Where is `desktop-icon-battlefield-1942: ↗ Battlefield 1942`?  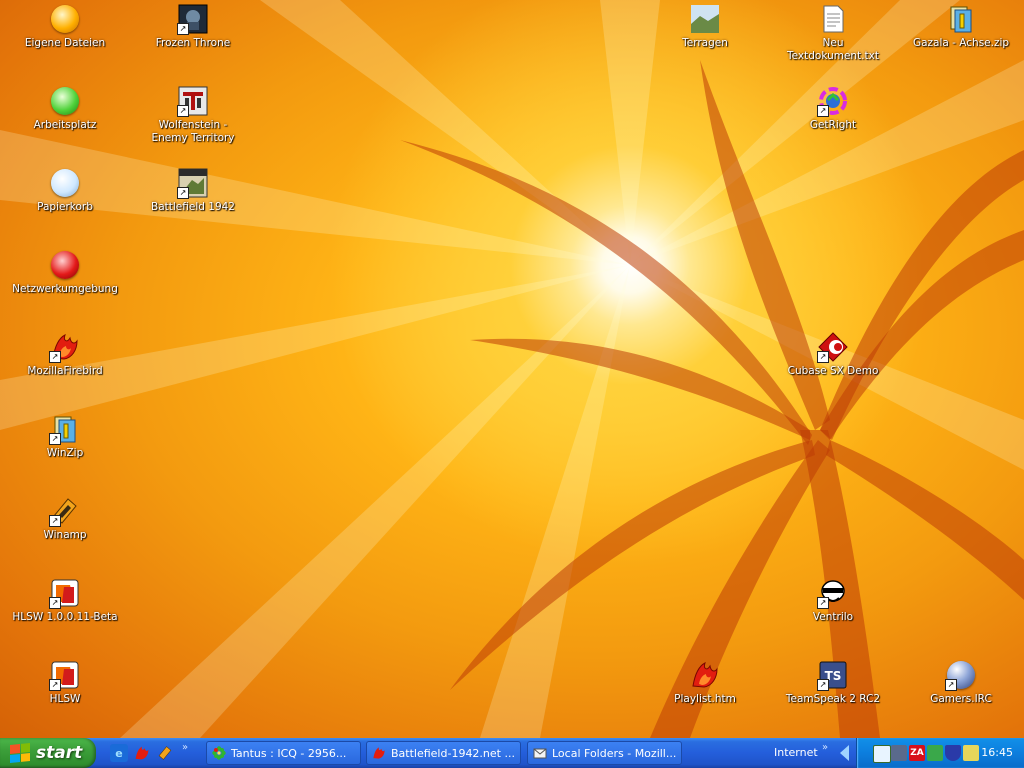
desktop-icon-battlefield-1942: ↗ Battlefield 1942 is located at coordinates (193, 190).